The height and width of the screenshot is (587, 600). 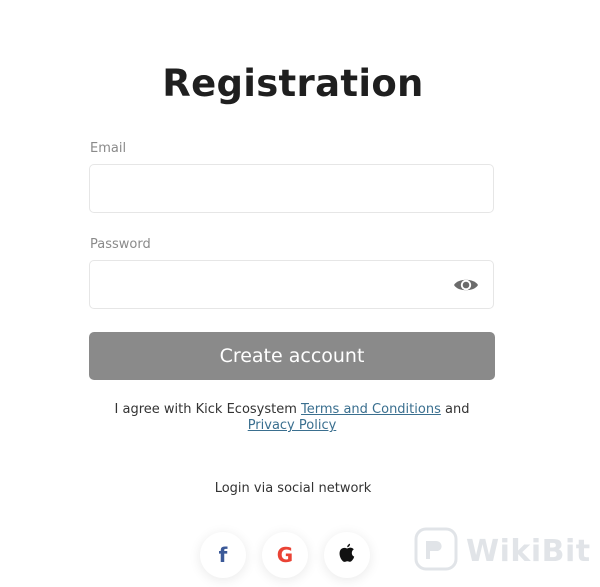 What do you see at coordinates (292, 356) in the screenshot?
I see `create-account-button: Create account` at bounding box center [292, 356].